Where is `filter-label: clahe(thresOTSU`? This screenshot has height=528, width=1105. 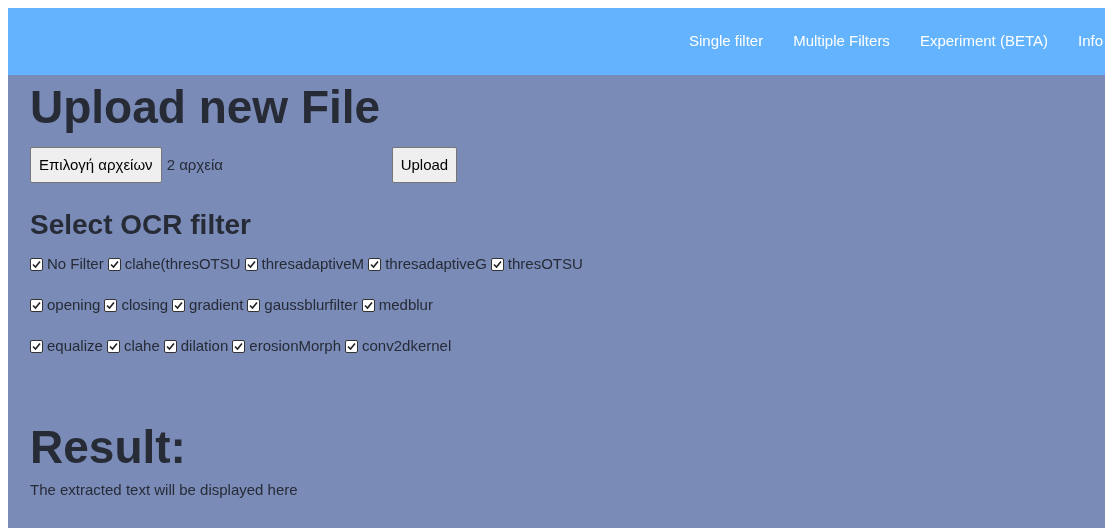
filter-label: clahe(thresOTSU is located at coordinates (182, 263).